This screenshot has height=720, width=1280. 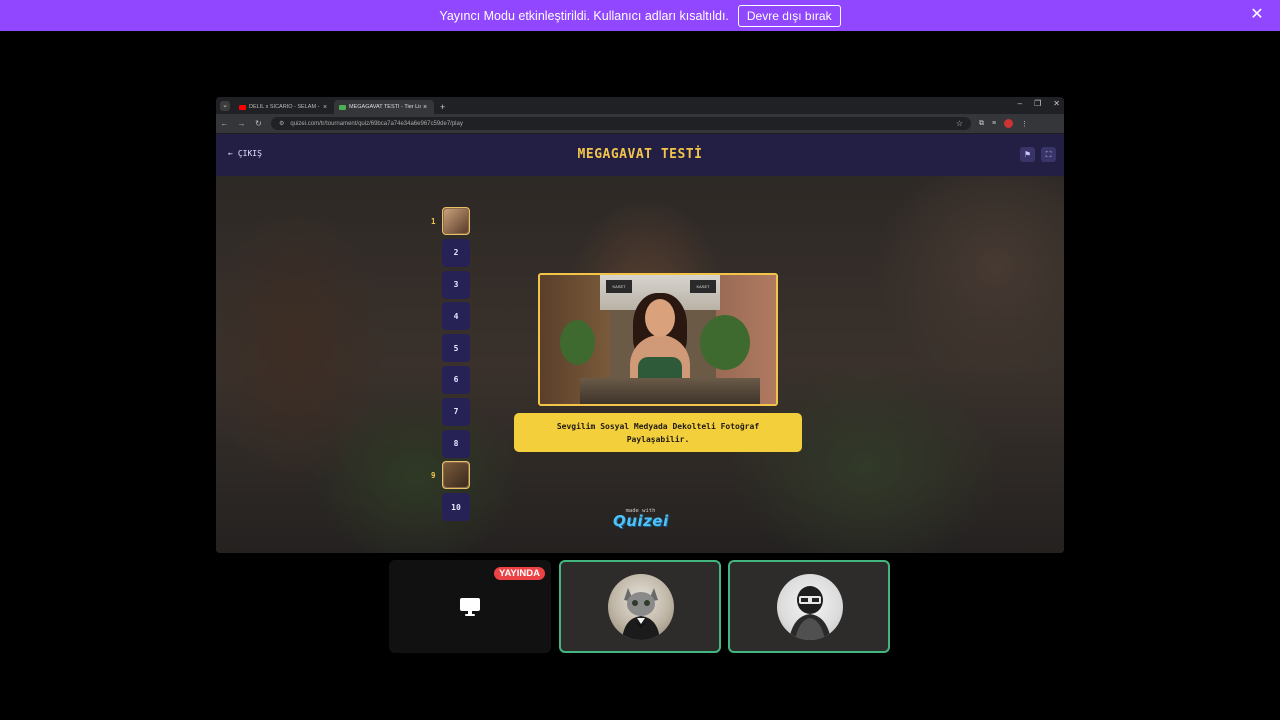 I want to click on back-arrow-icon: ←, so click(x=224, y=123).